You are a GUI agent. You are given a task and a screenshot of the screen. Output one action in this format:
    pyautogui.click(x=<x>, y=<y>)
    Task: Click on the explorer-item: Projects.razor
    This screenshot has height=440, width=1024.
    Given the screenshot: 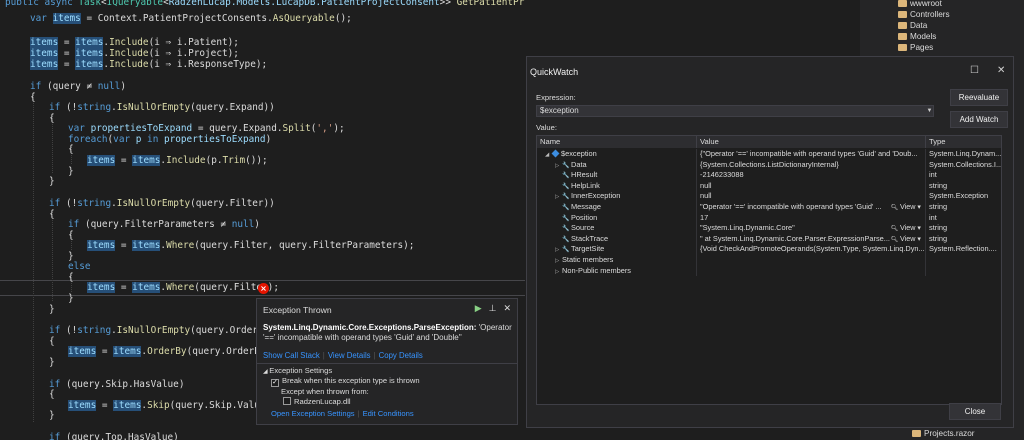 What is the action you would take?
    pyautogui.click(x=943, y=434)
    